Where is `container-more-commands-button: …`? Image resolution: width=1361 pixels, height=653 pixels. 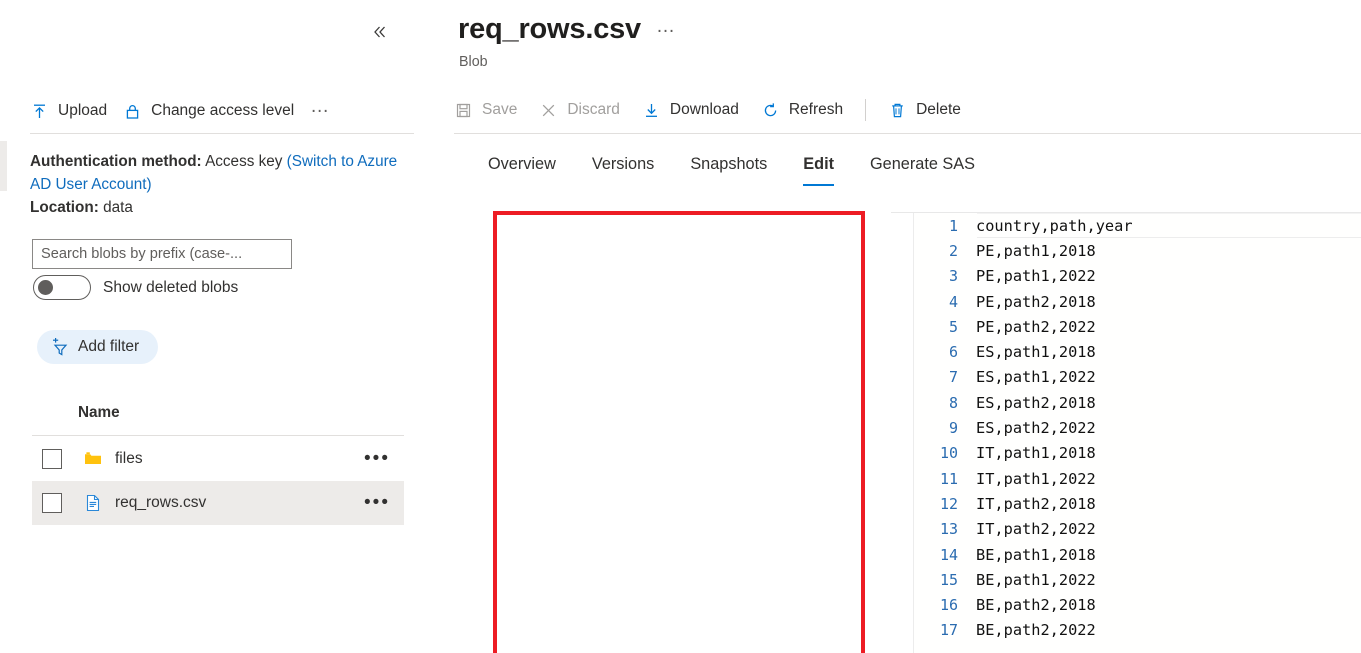 container-more-commands-button: … is located at coordinates (320, 111).